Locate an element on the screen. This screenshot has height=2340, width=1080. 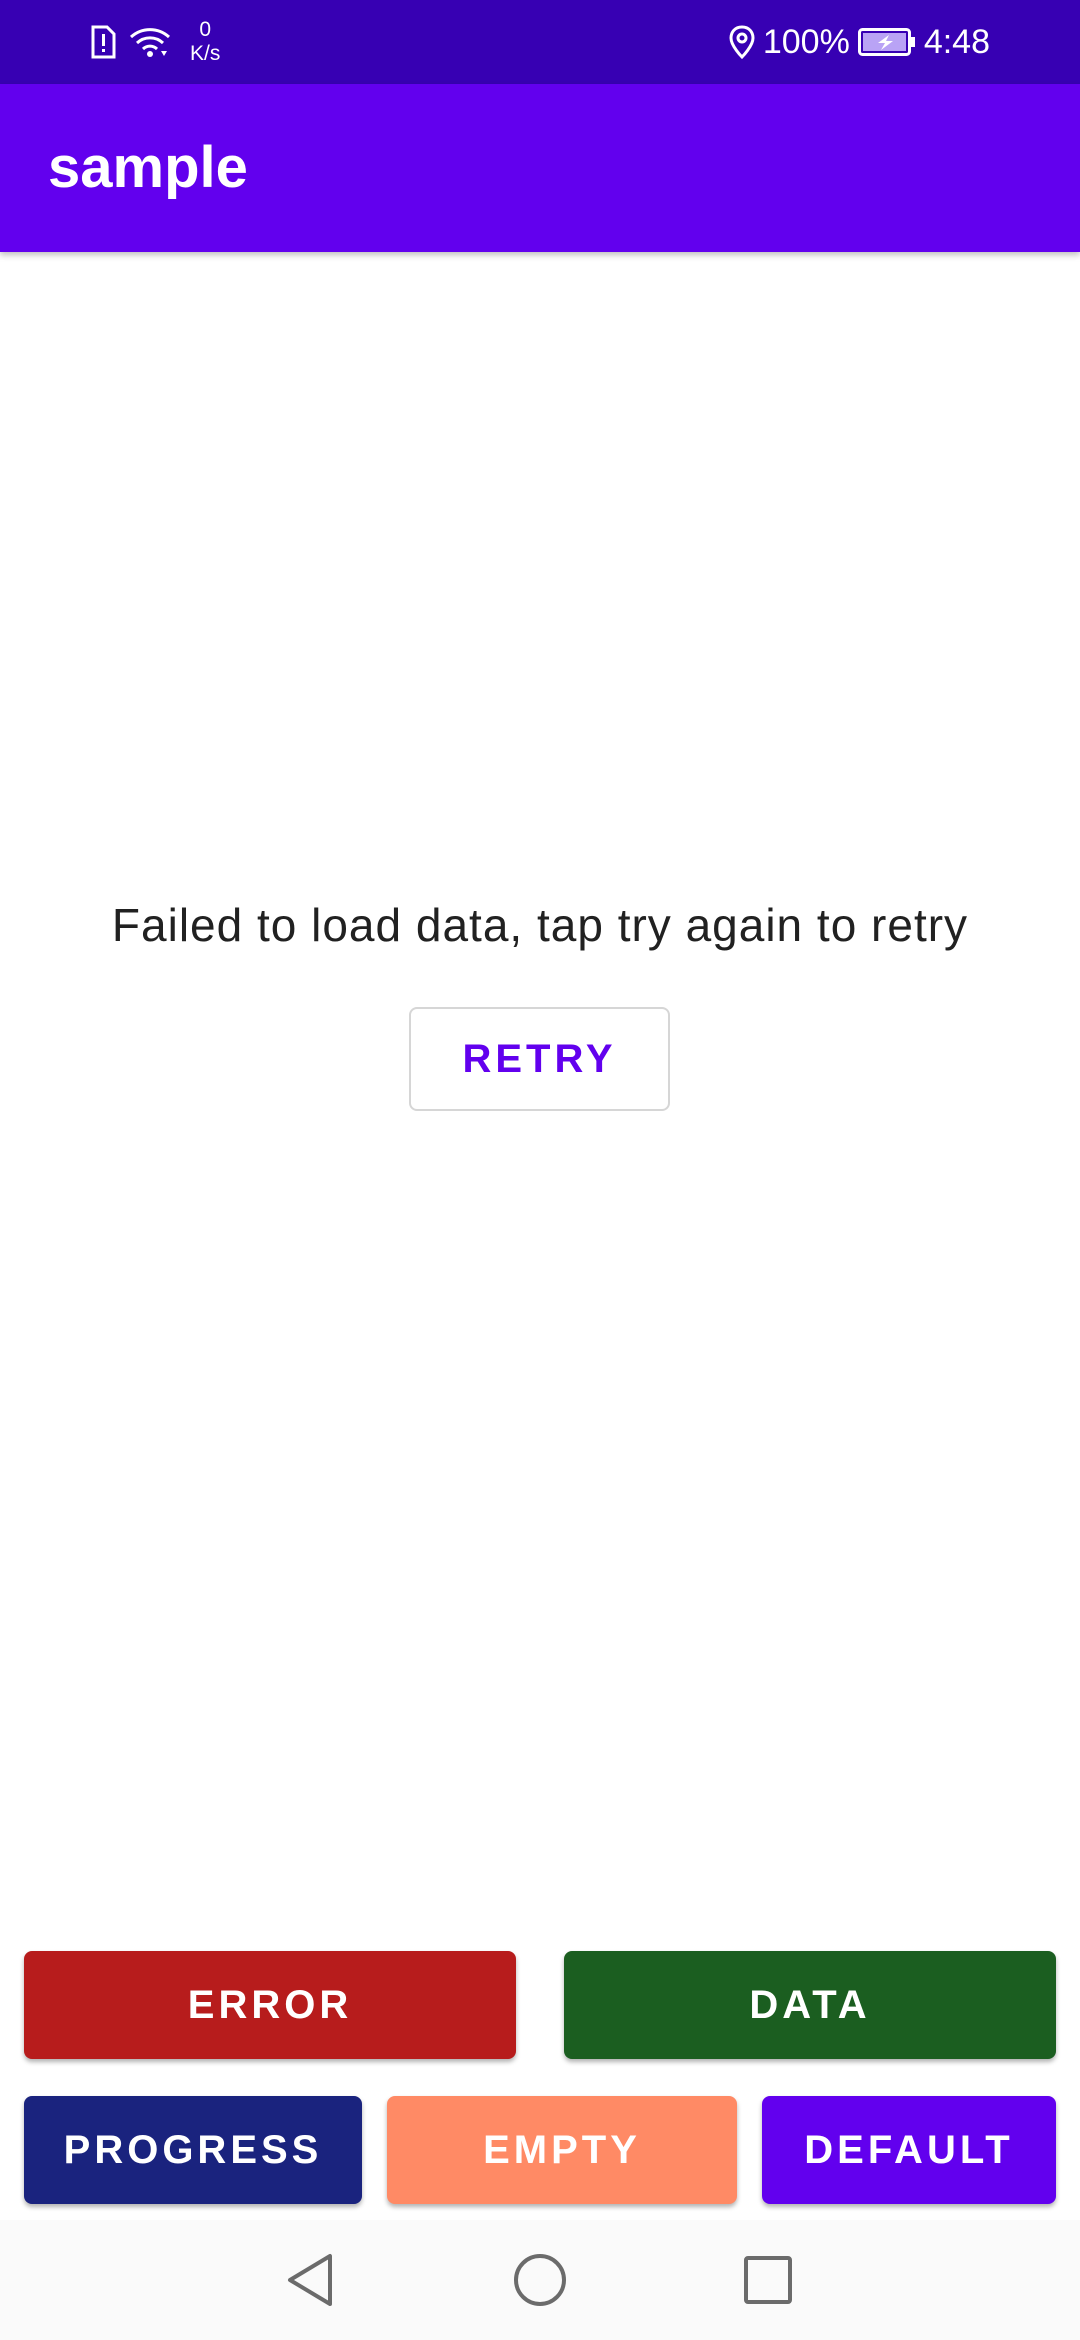
back-icon is located at coordinates (310, 2280).